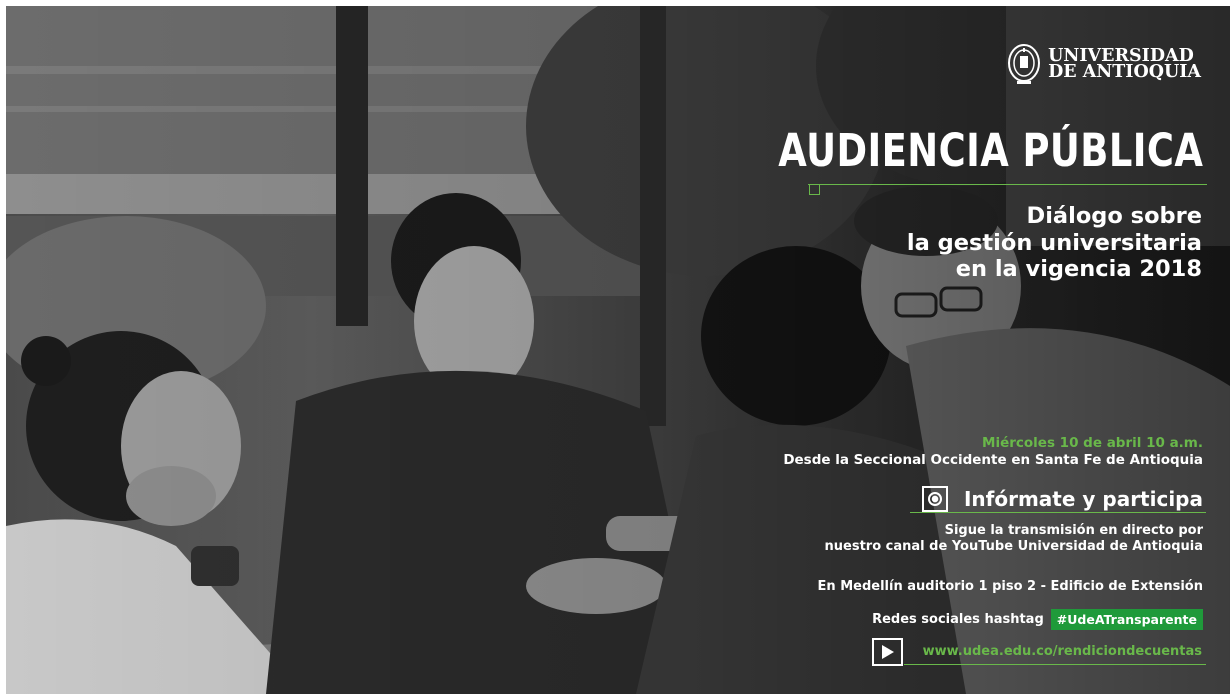 The width and height of the screenshot is (1230, 694). Describe the element at coordinates (1024, 64) in the screenshot. I see `university-seal-icon` at that location.